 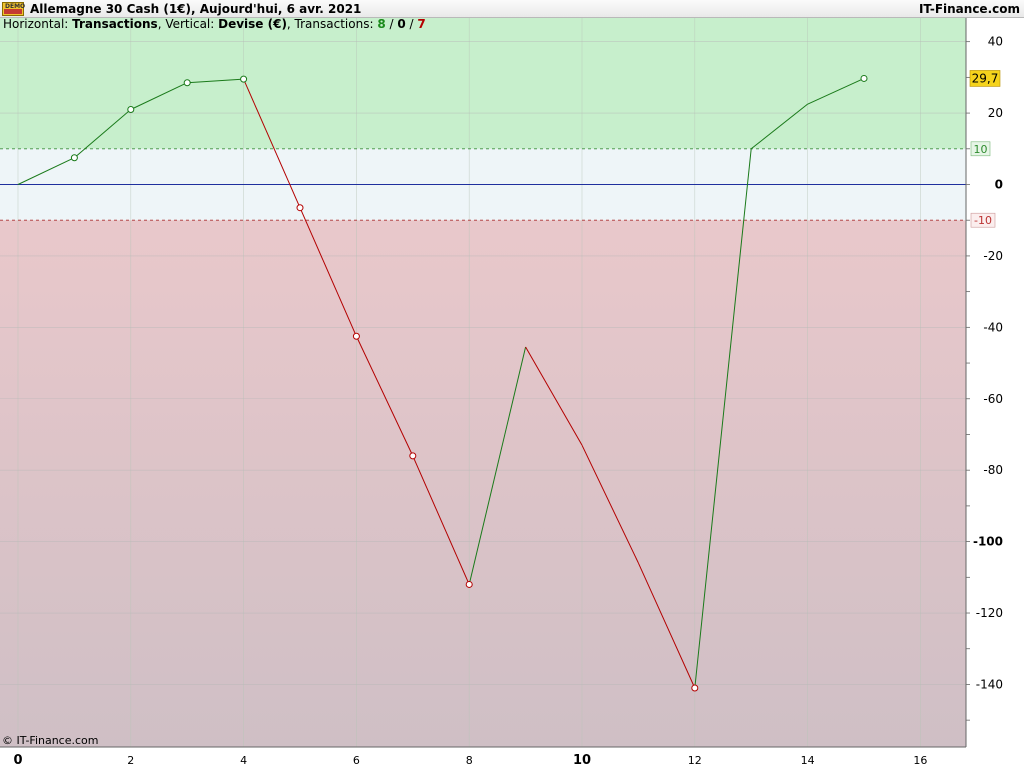 What do you see at coordinates (983, 220) in the screenshot?
I see `lower-zone-label: -10` at bounding box center [983, 220].